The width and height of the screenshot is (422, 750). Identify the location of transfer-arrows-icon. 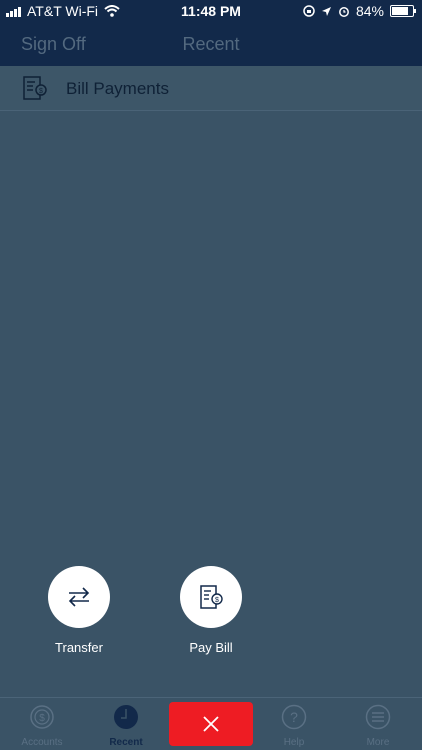
(79, 597).